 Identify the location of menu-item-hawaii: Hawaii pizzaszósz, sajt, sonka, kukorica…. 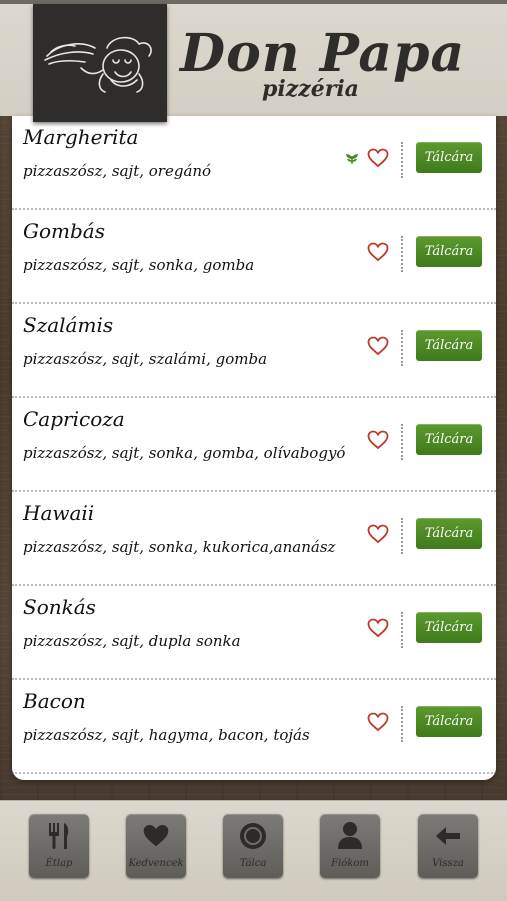
(254, 539).